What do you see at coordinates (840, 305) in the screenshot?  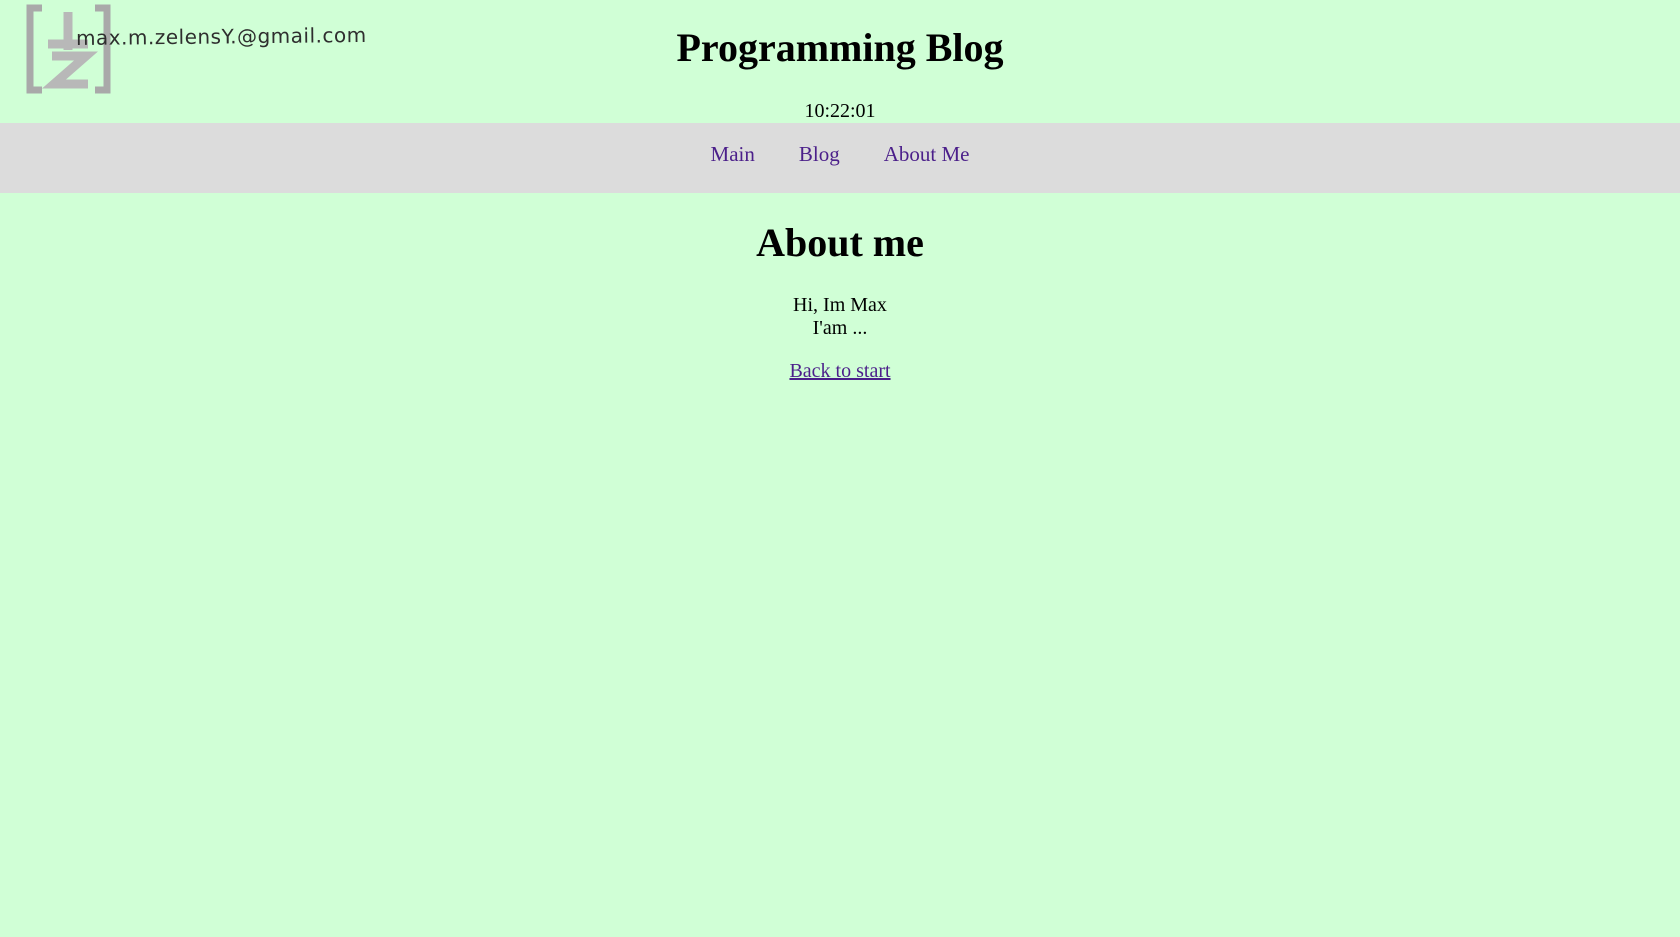 I see `intro-line-1: Hi, Im Max` at bounding box center [840, 305].